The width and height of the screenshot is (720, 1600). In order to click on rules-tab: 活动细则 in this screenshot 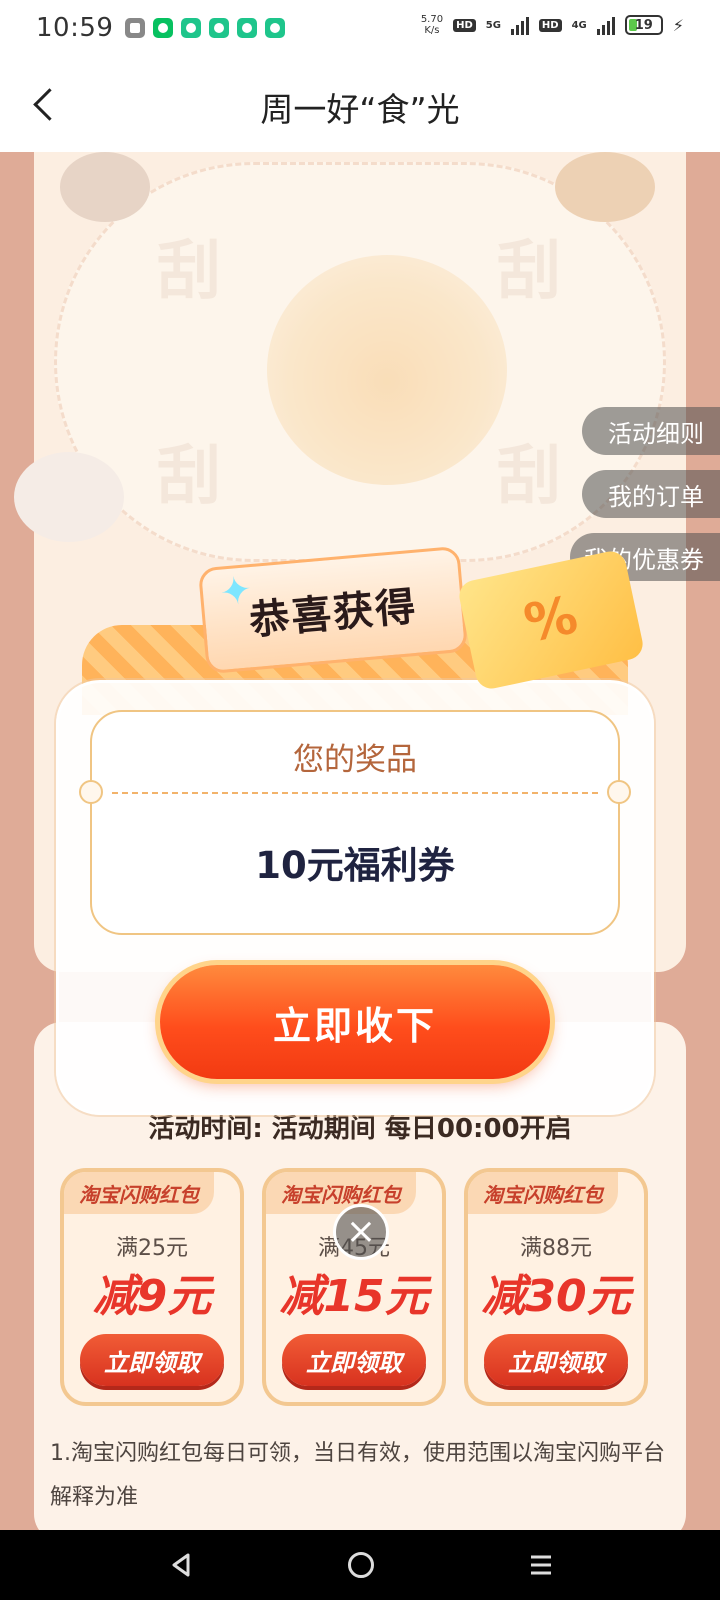, I will do `click(651, 431)`.